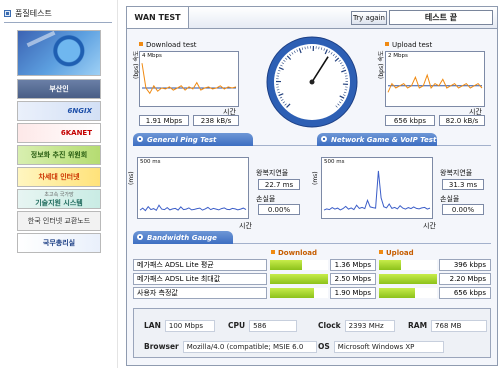 This screenshot has height=368, width=500. What do you see at coordinates (79, 111) in the screenshot?
I see `banner-6ngix-label: 6NGIX` at bounding box center [79, 111].